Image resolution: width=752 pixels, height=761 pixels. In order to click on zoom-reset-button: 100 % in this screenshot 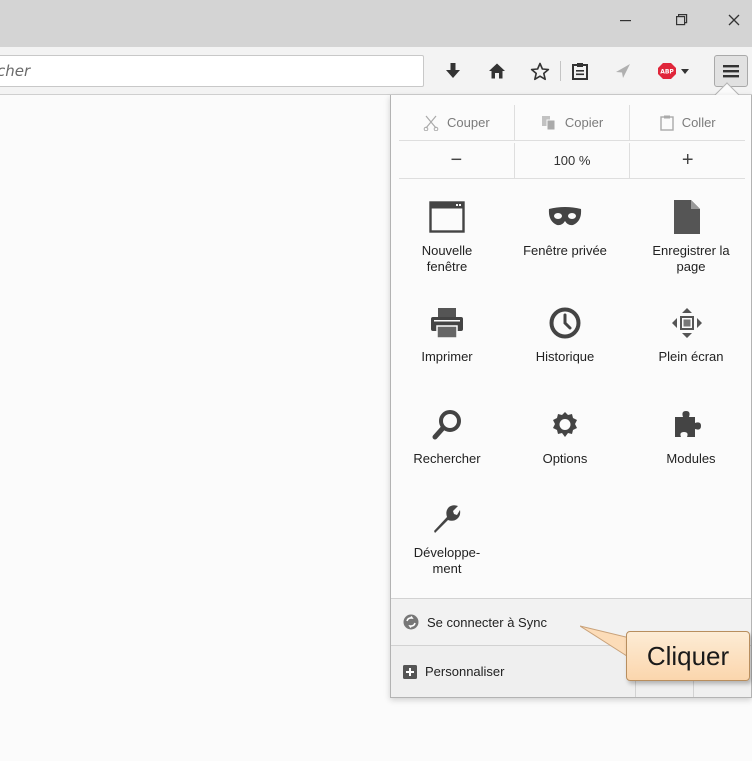, I will do `click(571, 160)`.